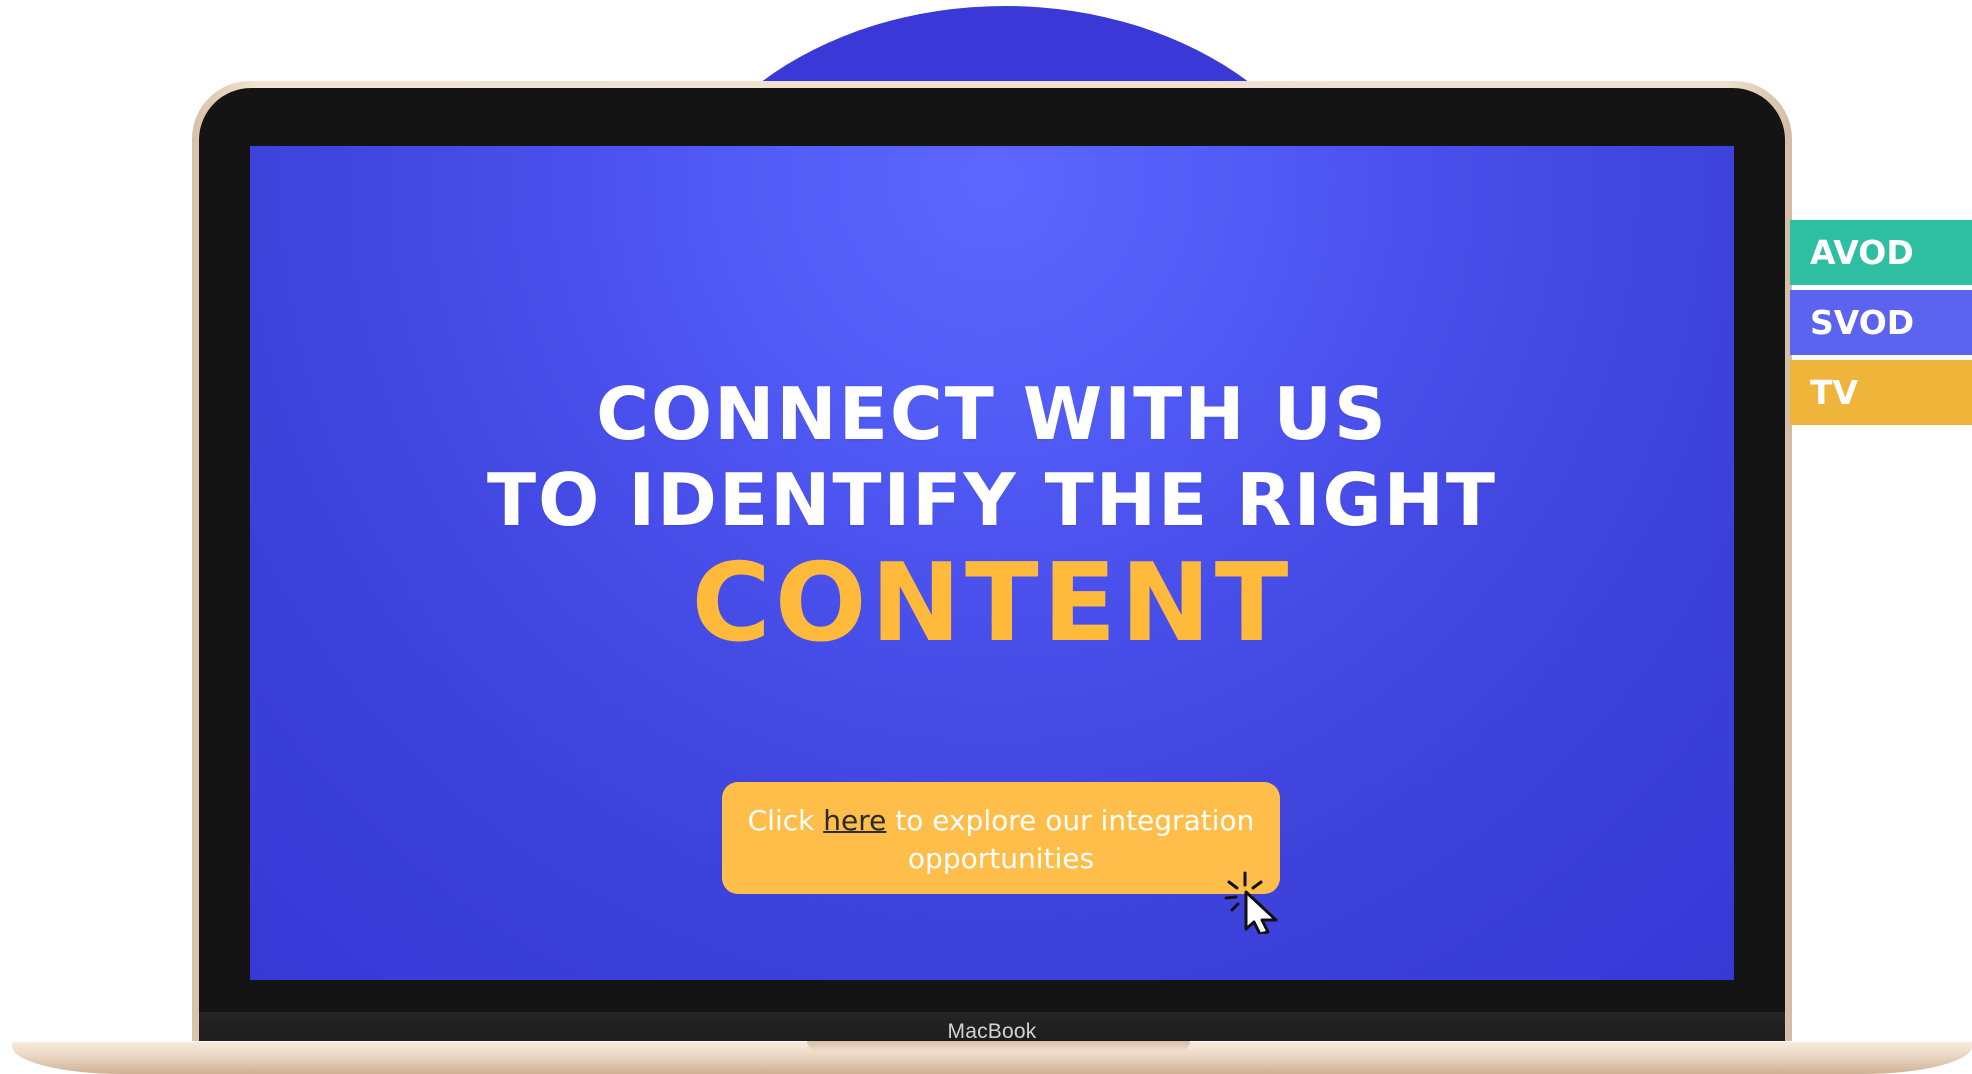 This screenshot has width=1972, height=1074. I want to click on channel-tab-label: AVOD, so click(1862, 252).